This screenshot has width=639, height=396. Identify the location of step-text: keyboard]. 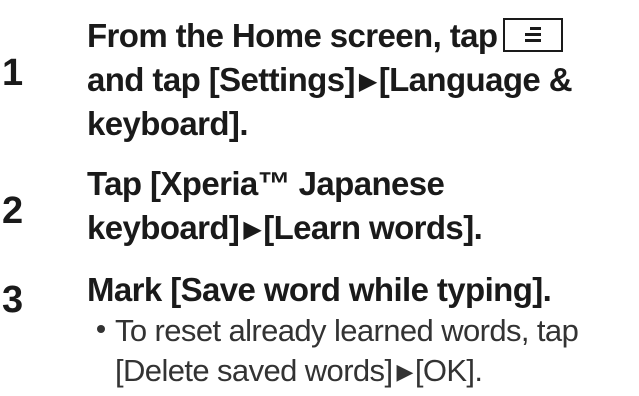
(163, 227).